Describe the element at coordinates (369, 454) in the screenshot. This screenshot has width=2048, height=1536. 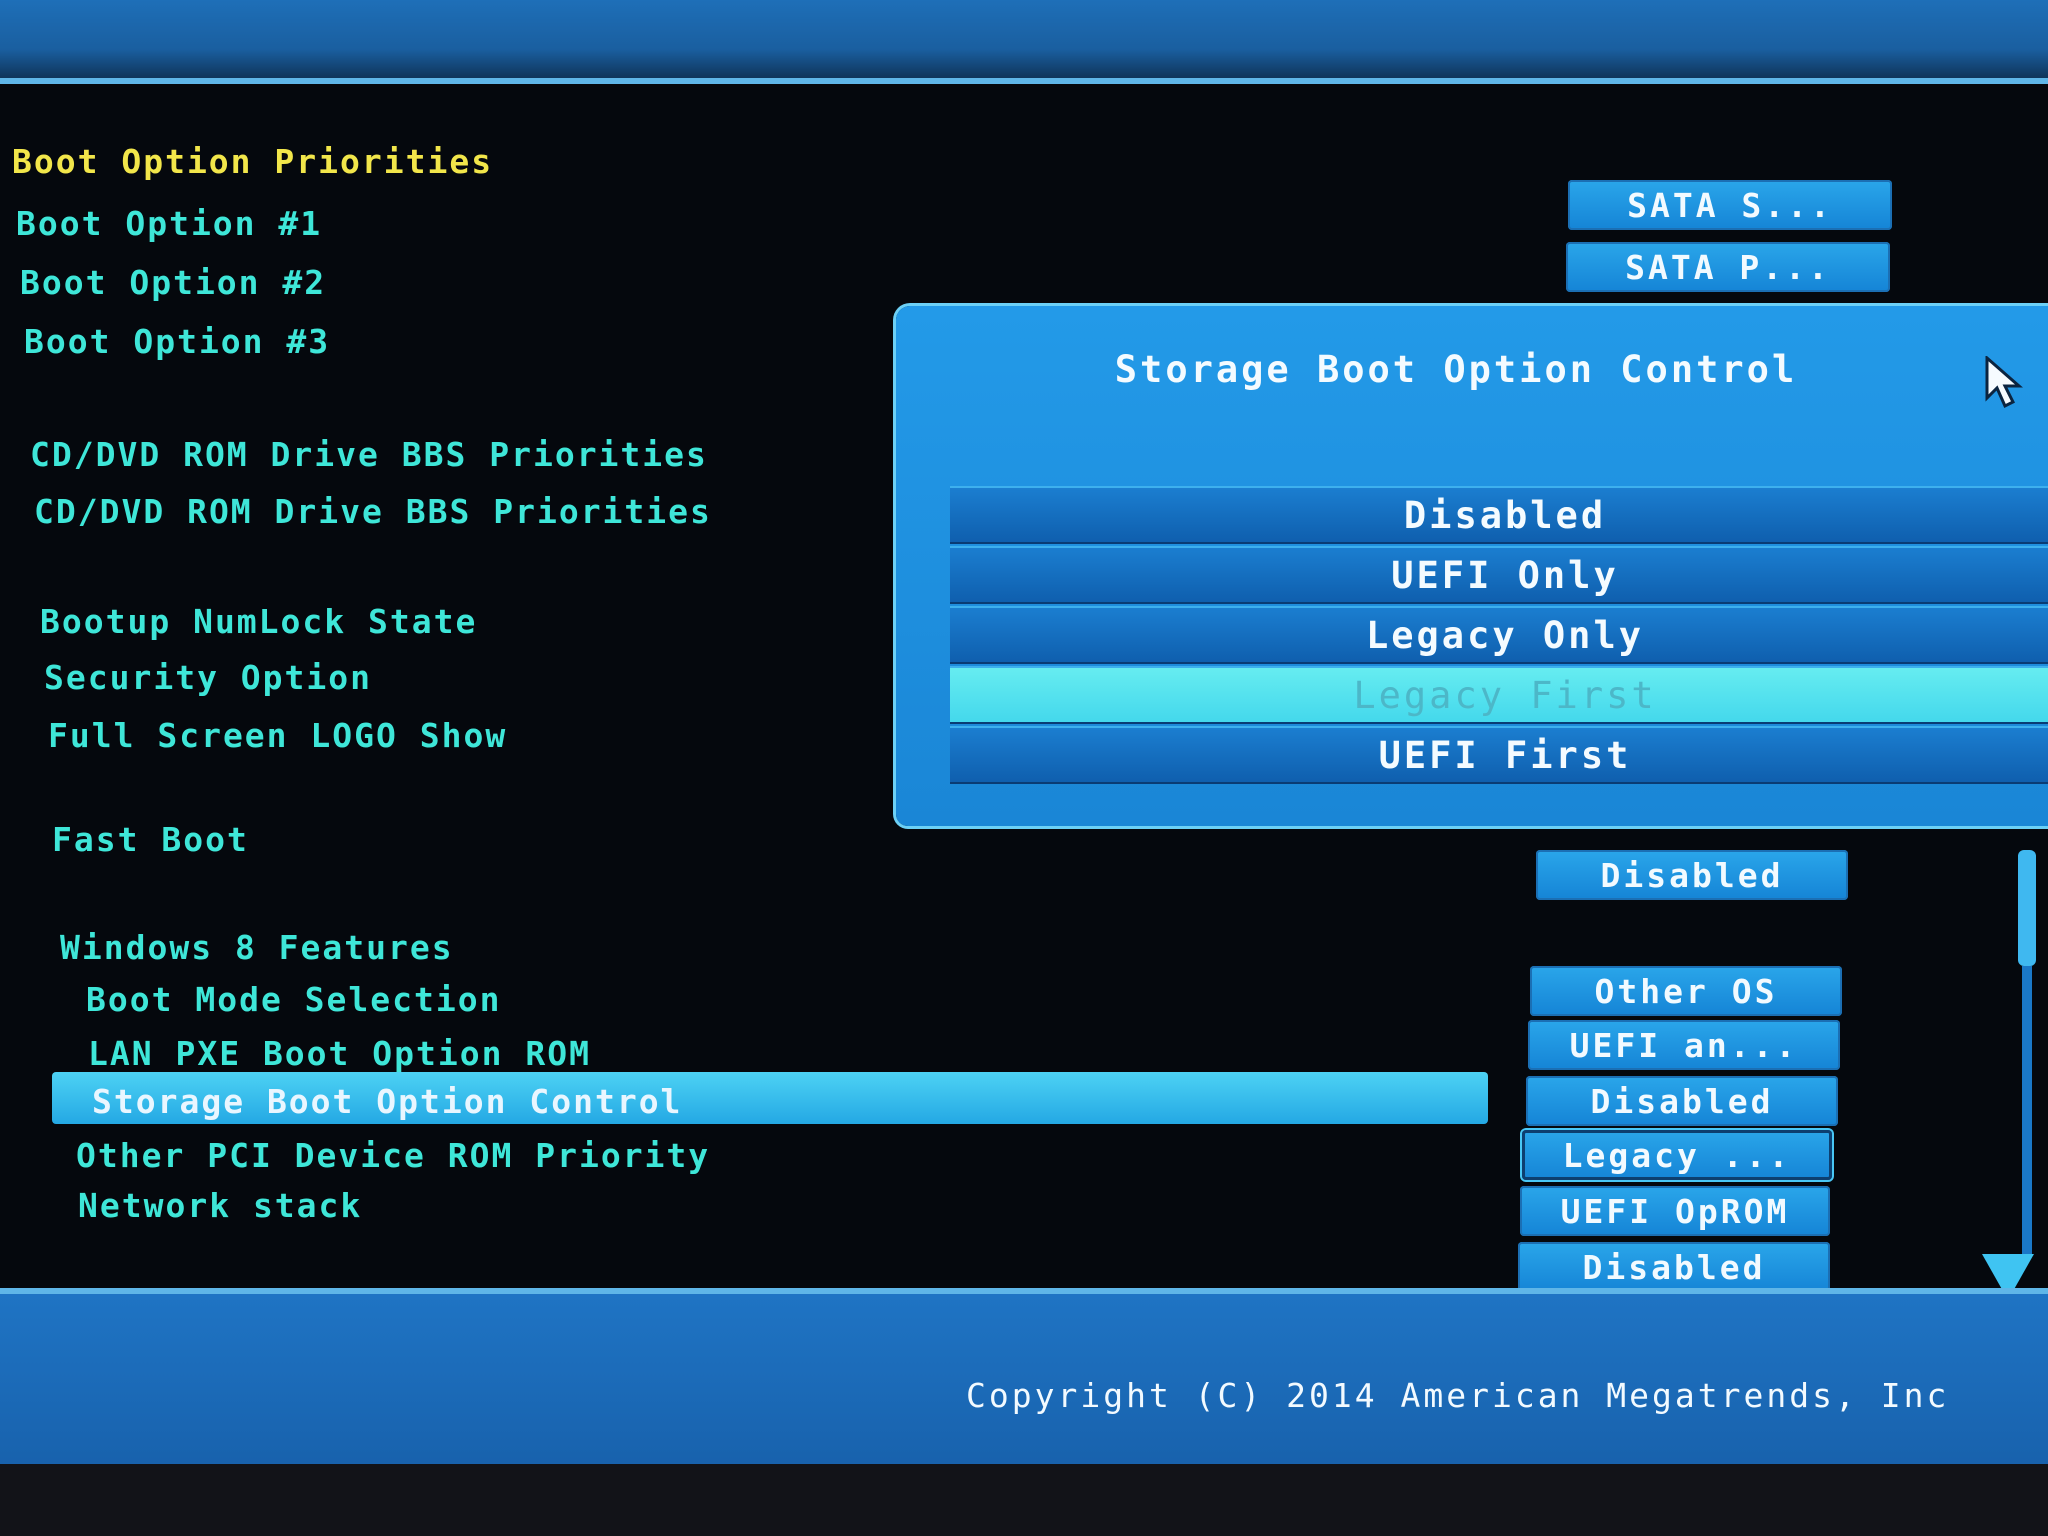
I see `cd-dvd-priorities-1: CD/DVD ROM Drive BBS Priorities` at that location.